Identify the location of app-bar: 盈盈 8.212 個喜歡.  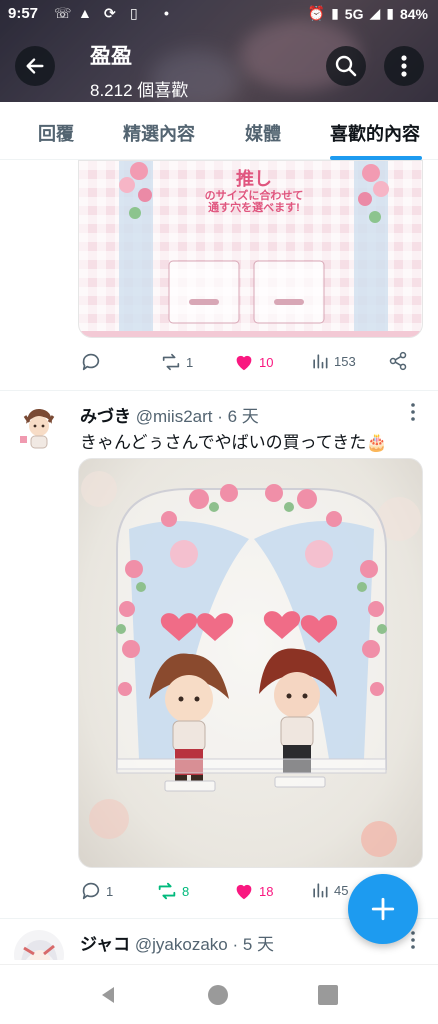
(219, 66).